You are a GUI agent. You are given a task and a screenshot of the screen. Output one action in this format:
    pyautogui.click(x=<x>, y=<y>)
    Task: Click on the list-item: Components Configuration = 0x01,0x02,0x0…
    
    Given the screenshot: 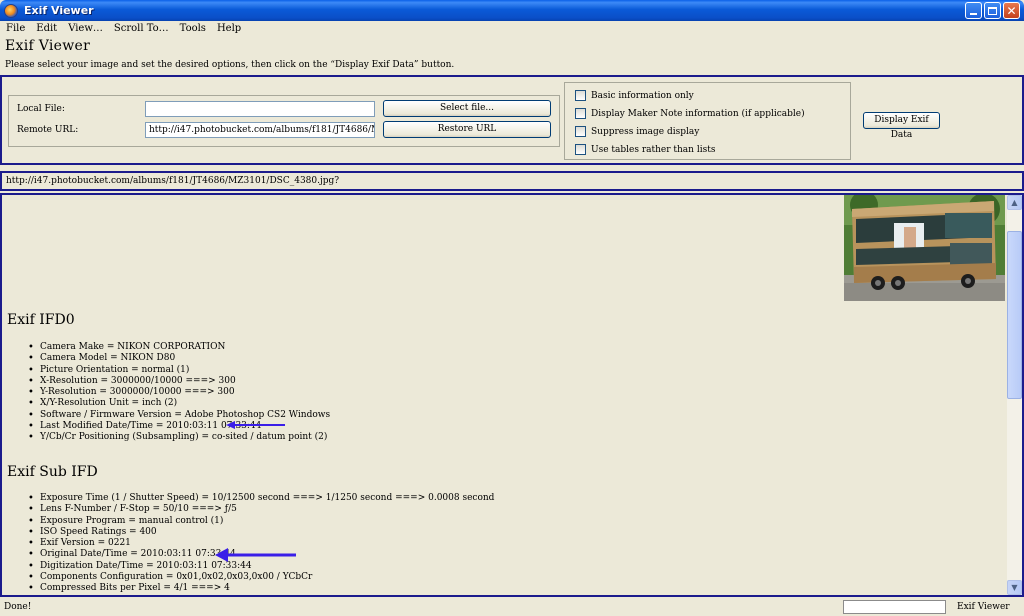 What is the action you would take?
    pyautogui.click(x=261, y=578)
    